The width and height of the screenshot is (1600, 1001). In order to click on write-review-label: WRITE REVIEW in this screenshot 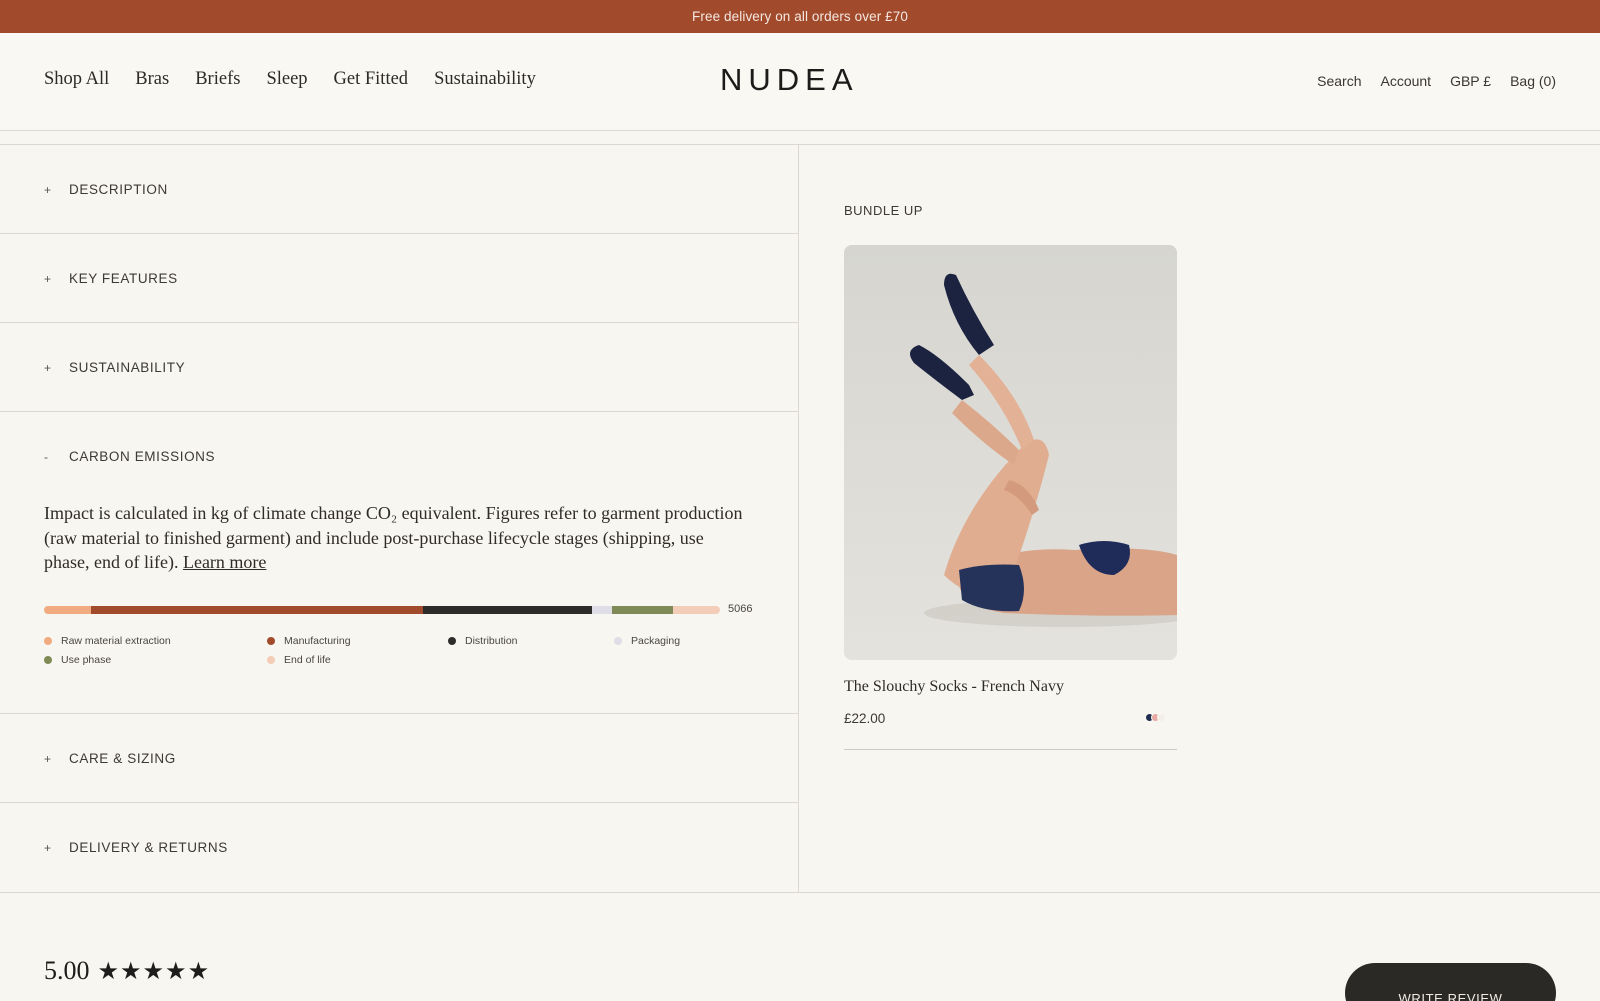, I will do `click(1450, 996)`.